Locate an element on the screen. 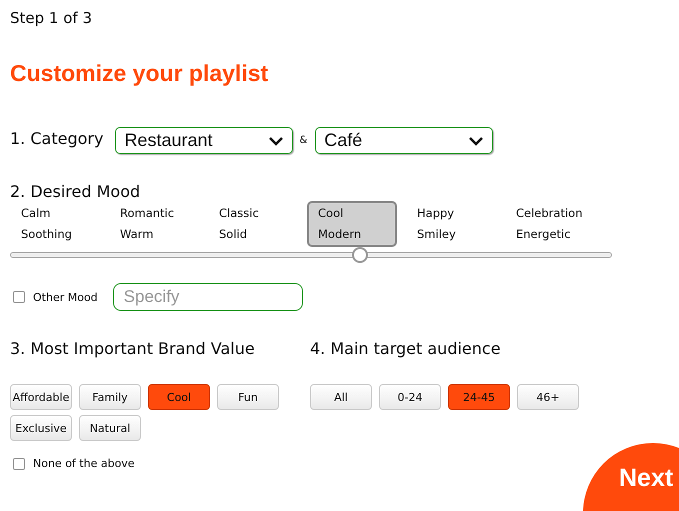  page-title: Customize your playlist is located at coordinates (140, 73).